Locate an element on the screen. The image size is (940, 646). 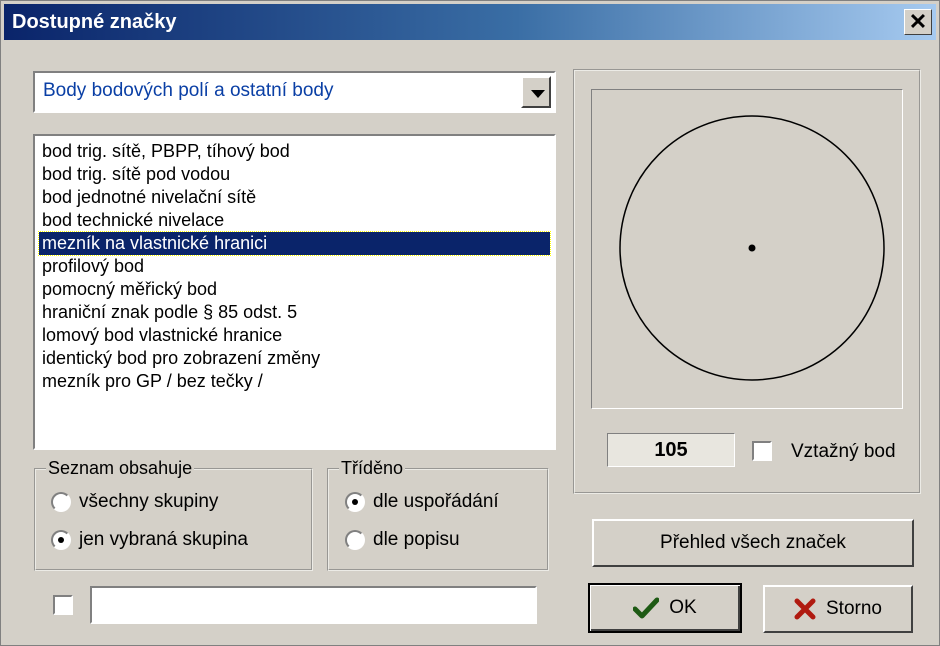
reference-point-label: Vztažný bod is located at coordinates (843, 451).